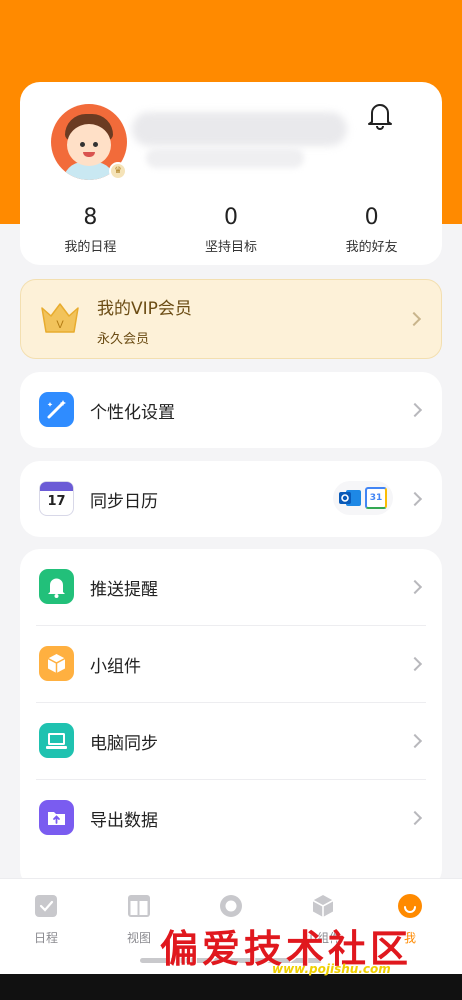 This screenshot has height=1000, width=462. I want to click on menu-item-widget: 小组件, so click(231, 664).